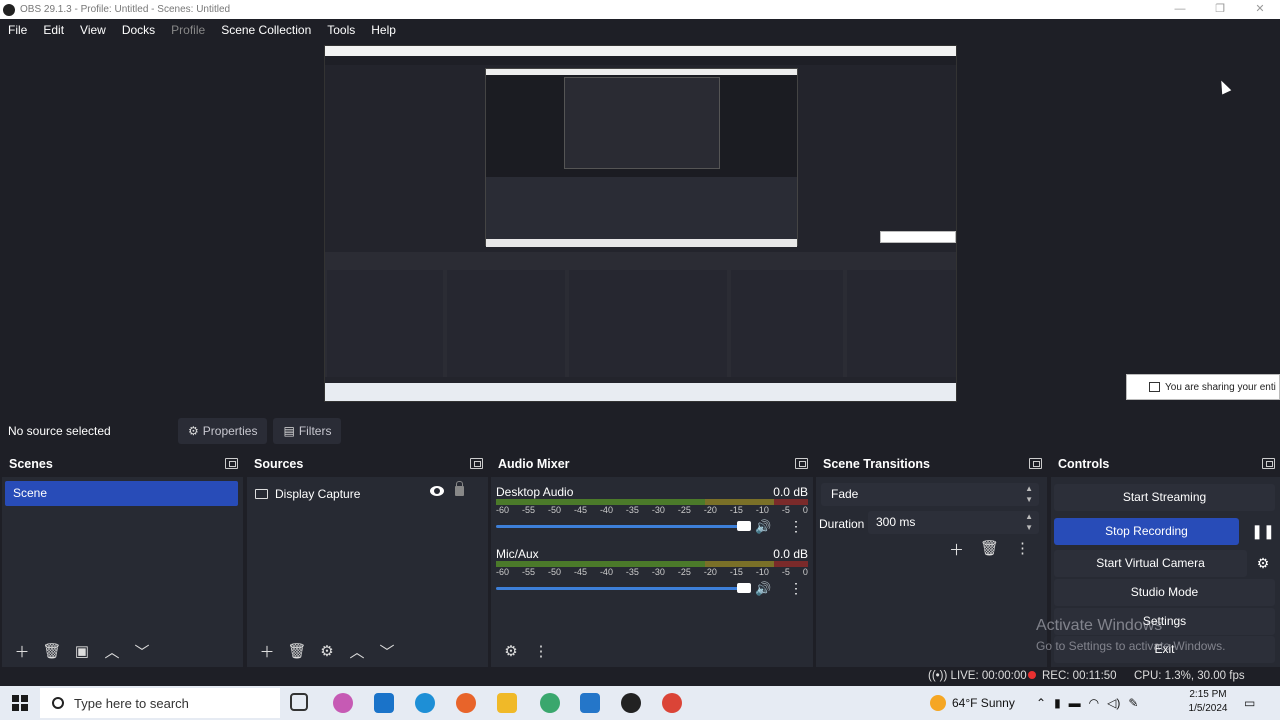 The width and height of the screenshot is (1280, 720). I want to click on visibility-eye-icon, so click(437, 491).